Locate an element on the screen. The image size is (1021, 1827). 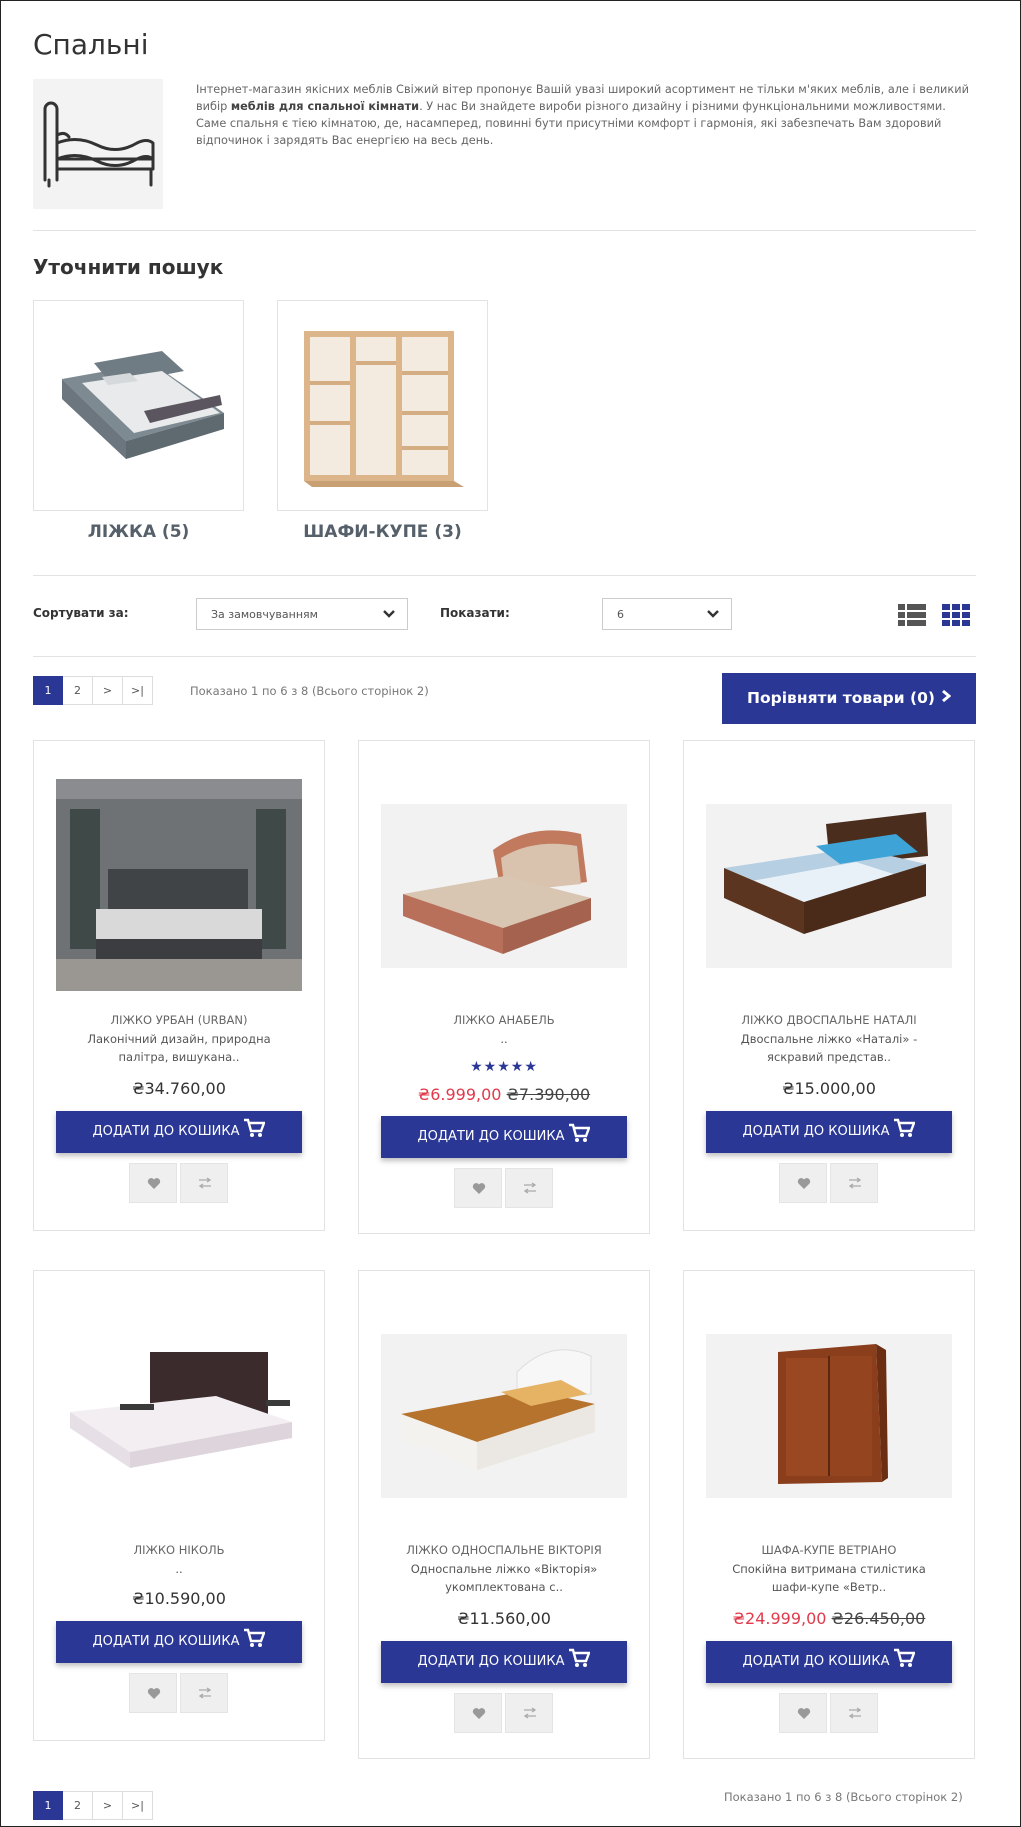
product-name: ШАФА-КУПЕ ВЕТРІАНО is located at coordinates (829, 1550).